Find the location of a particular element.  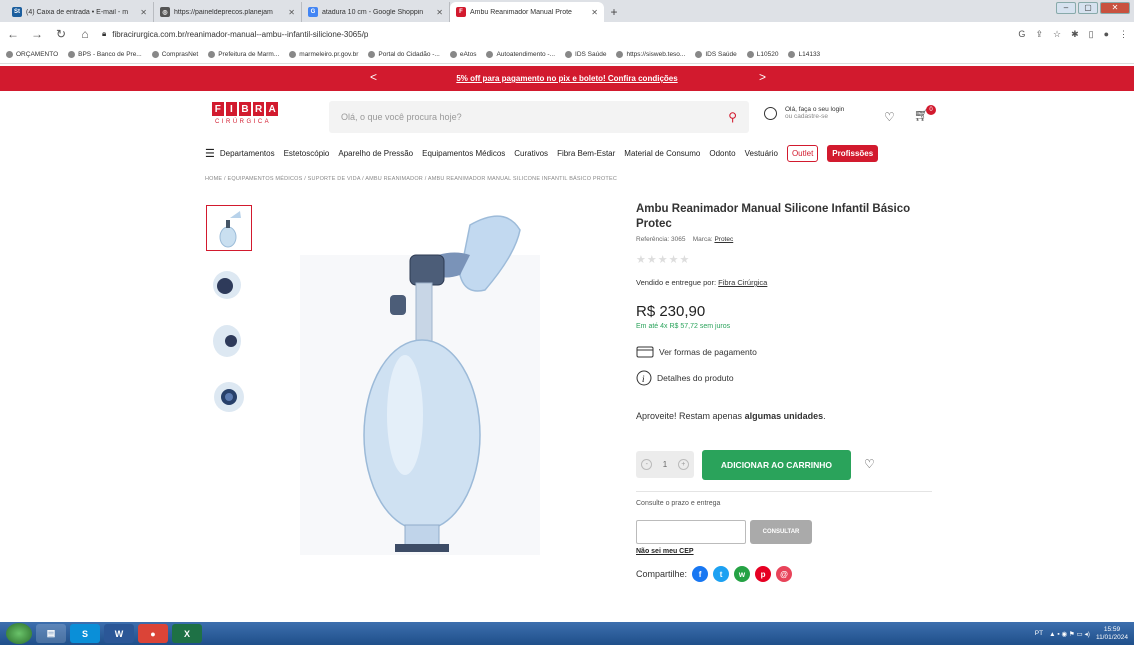

forward-icon: → is located at coordinates (37, 34).